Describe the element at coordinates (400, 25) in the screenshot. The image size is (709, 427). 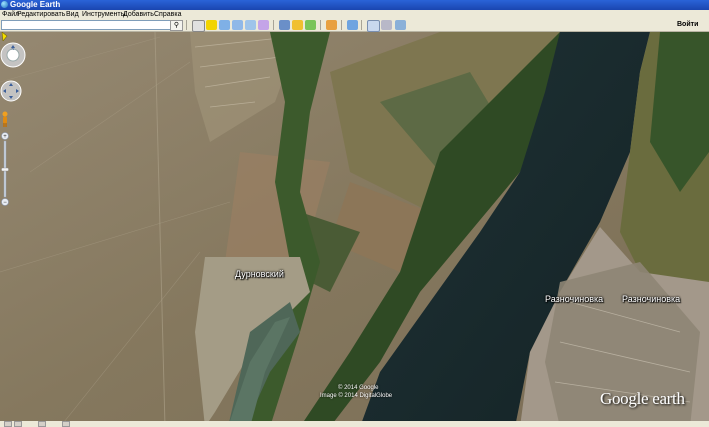
I see `save-image-icon` at that location.